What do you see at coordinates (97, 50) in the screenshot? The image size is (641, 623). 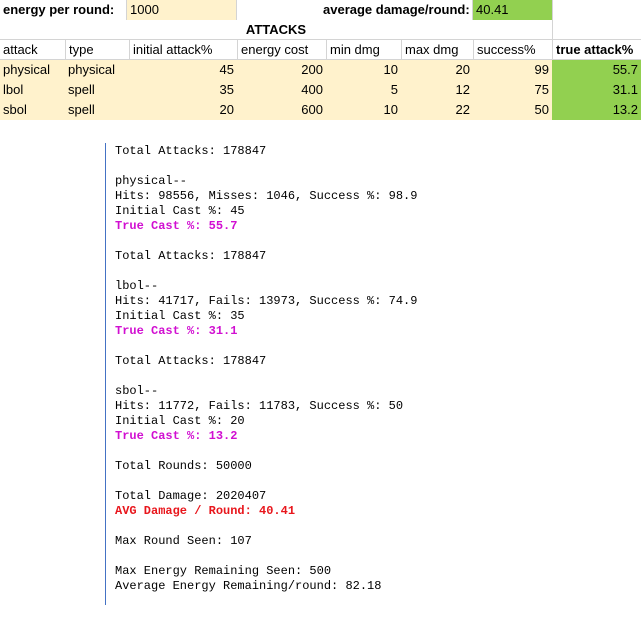 I see `header-type: type` at bounding box center [97, 50].